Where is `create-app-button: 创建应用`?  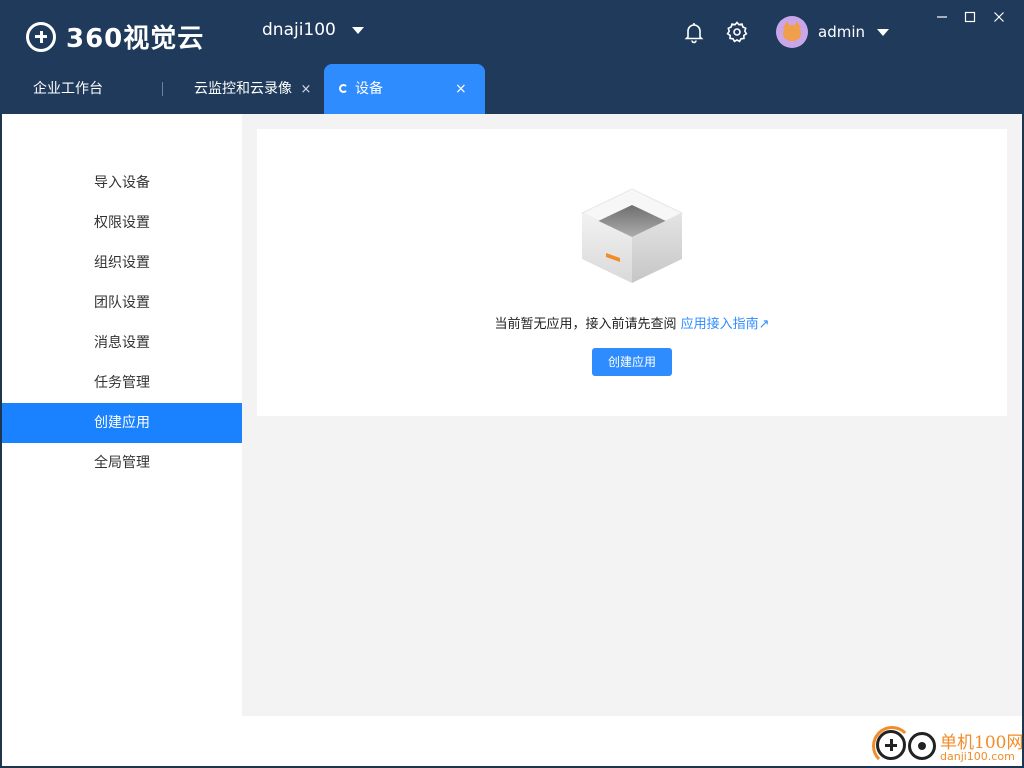
create-app-button: 创建应用 is located at coordinates (632, 362).